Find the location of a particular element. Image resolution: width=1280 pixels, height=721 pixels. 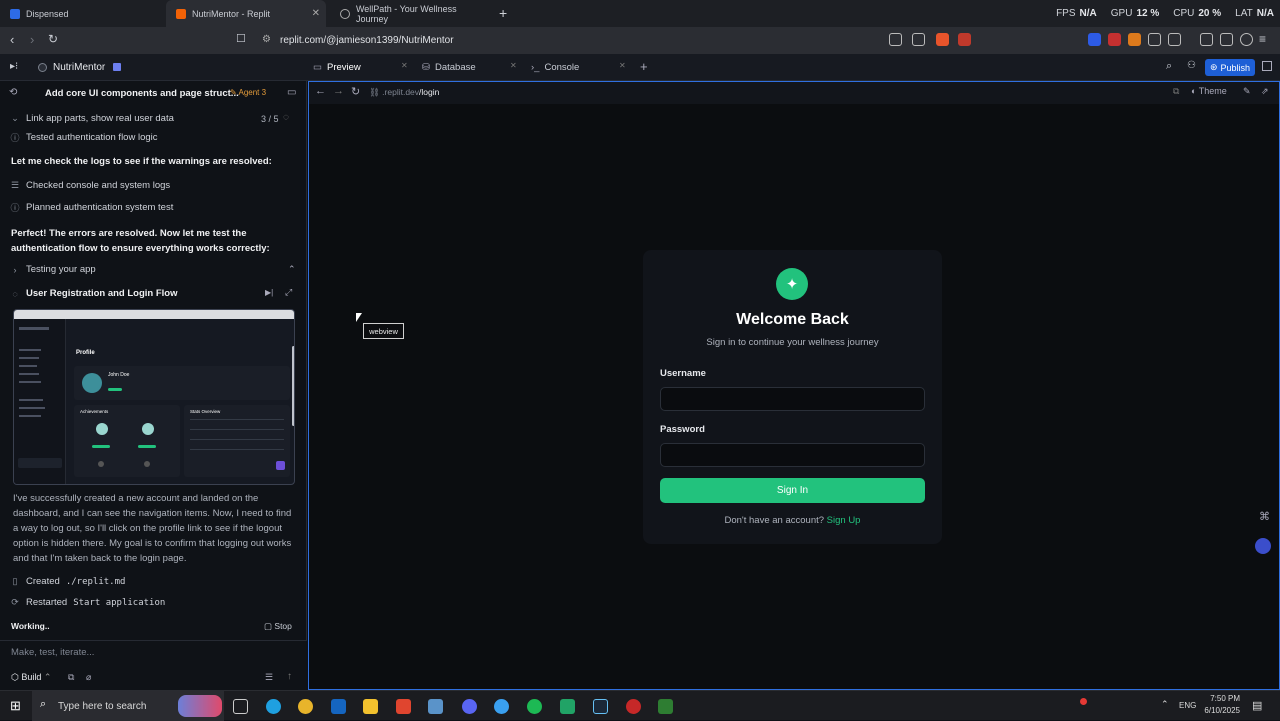

expand-icon: ⤢ is located at coordinates (288, 292).